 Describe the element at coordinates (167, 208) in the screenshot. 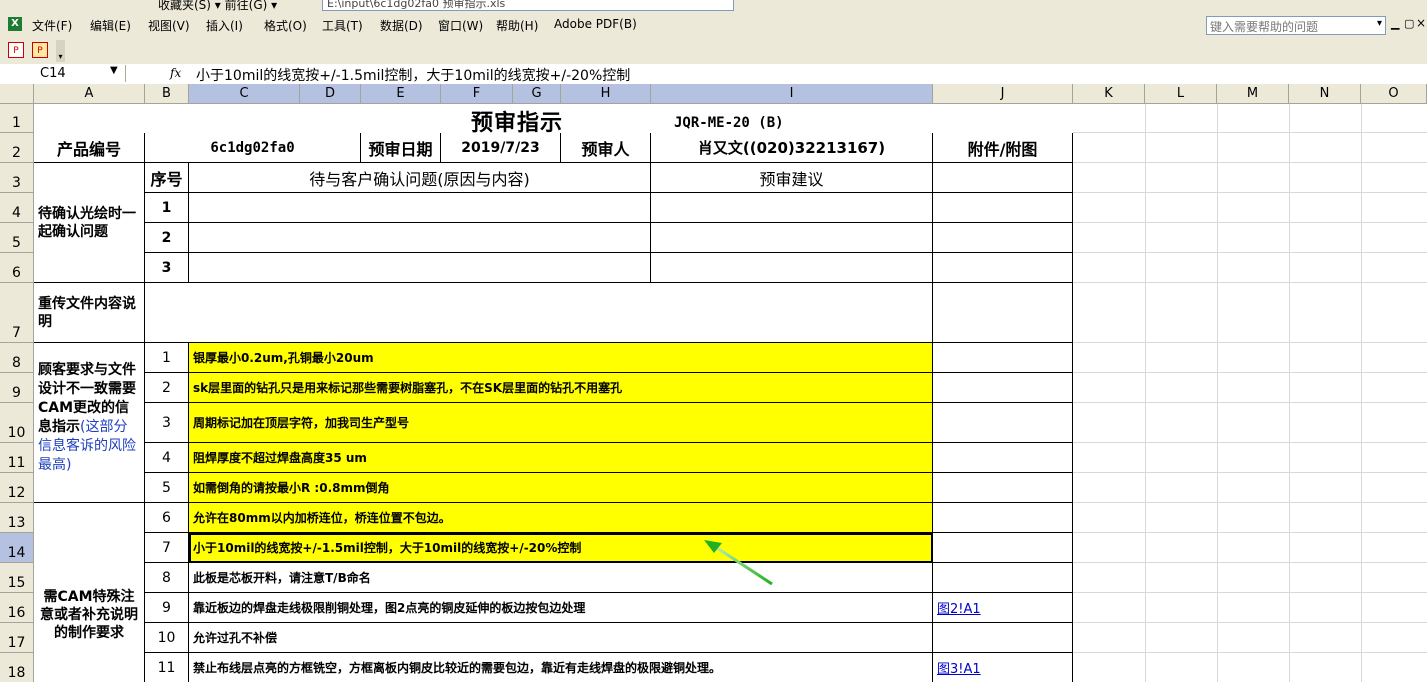

I see `confirm-seq-1: 1` at that location.